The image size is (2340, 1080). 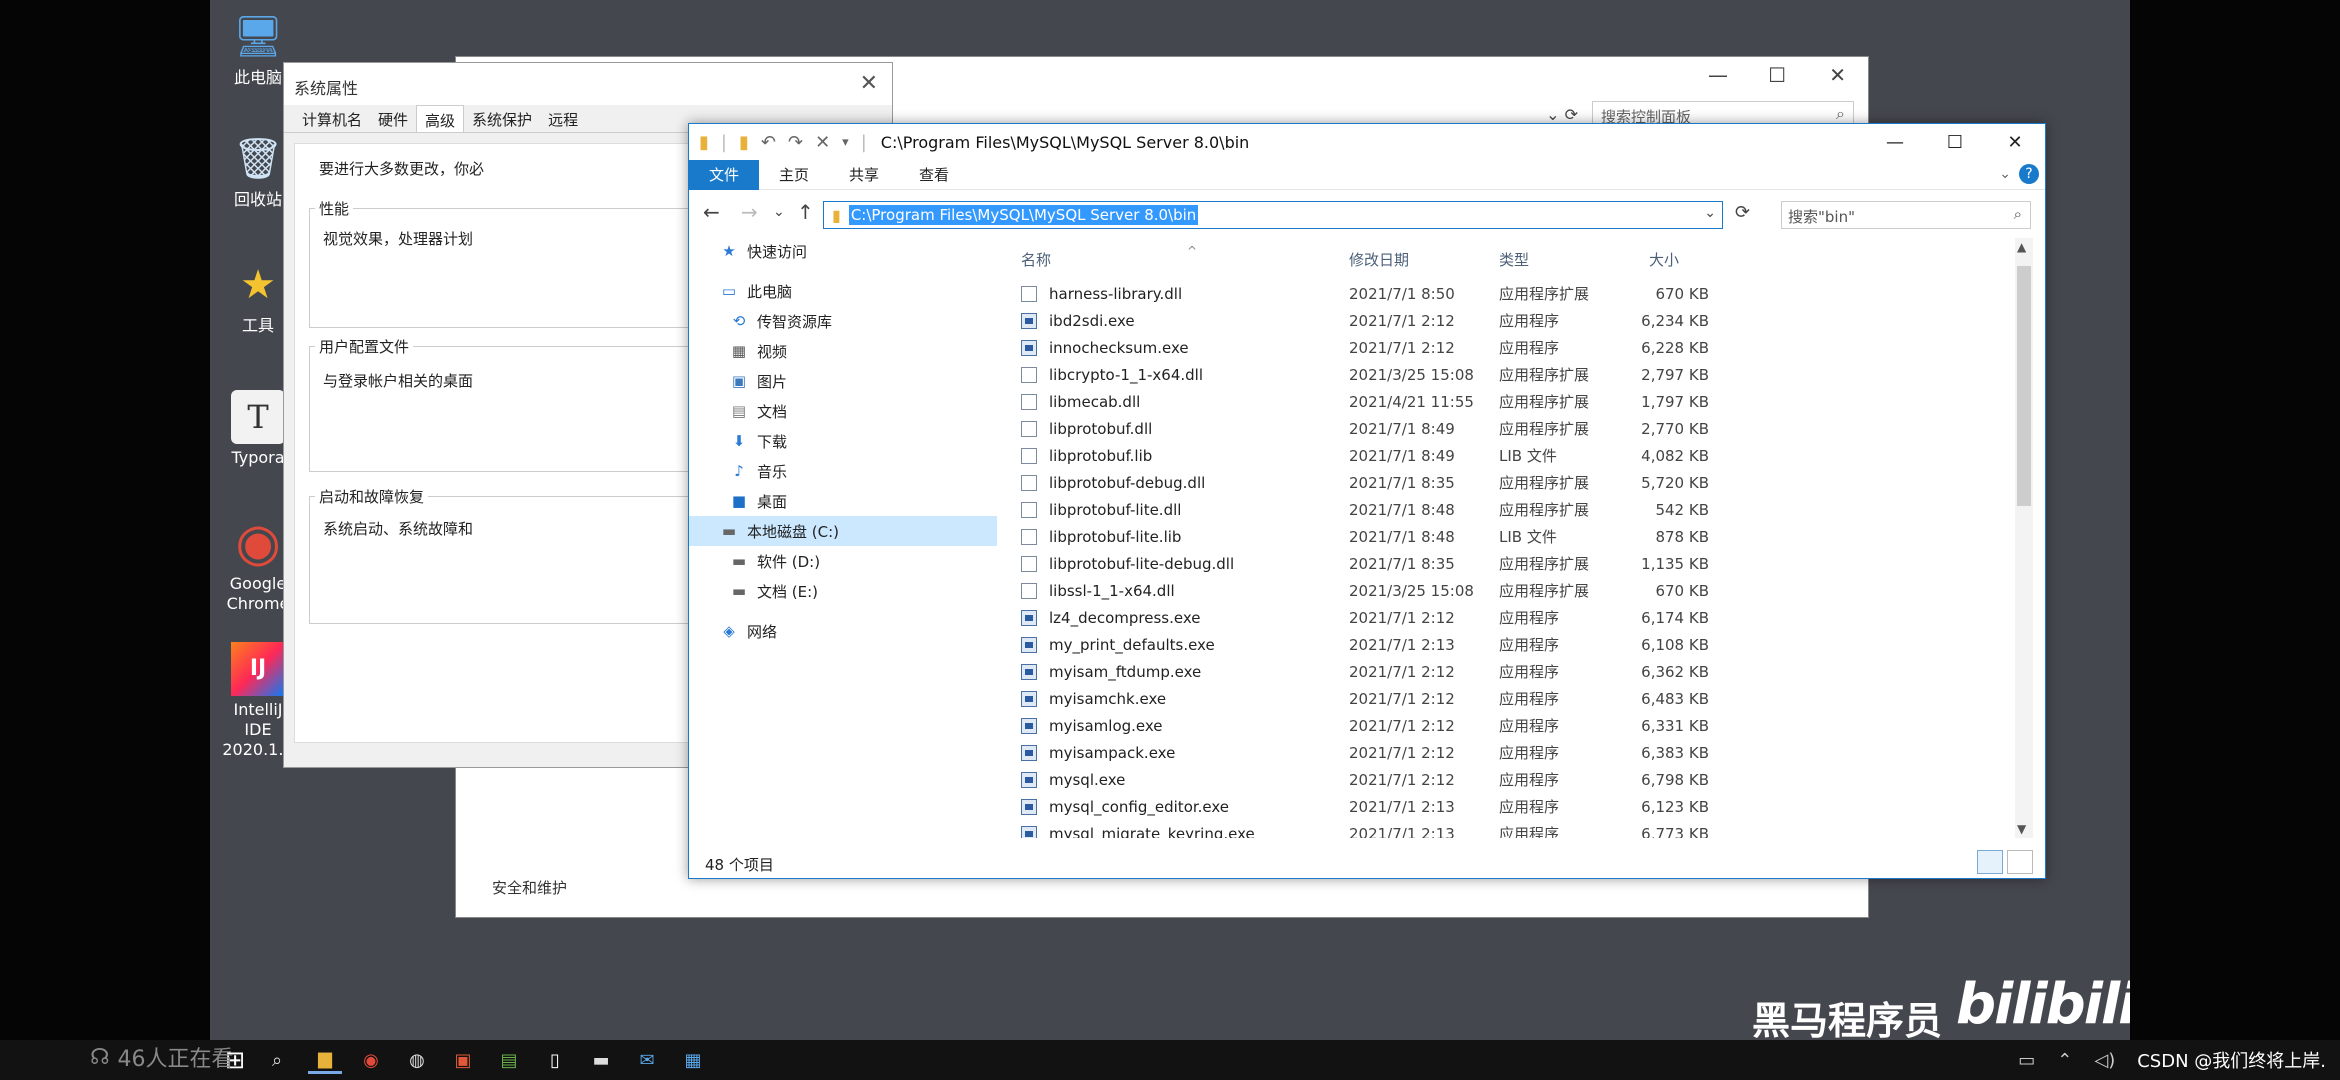 I want to click on control-panel-nav-controls: ⌄ ⟳, so click(x=1562, y=114).